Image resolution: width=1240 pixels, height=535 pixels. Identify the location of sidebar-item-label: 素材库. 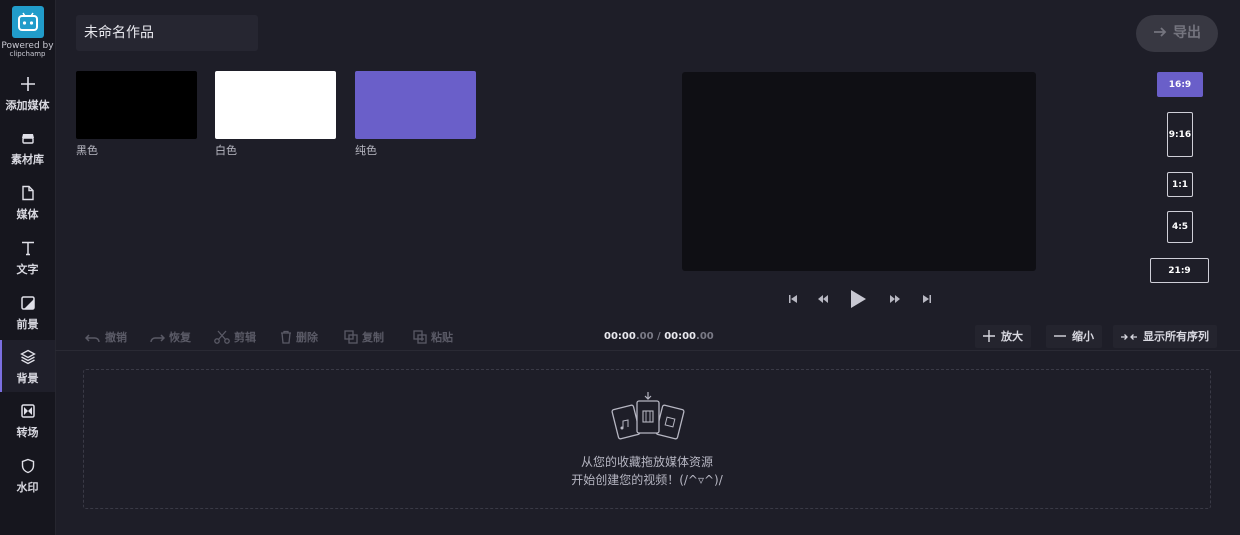
(27, 159).